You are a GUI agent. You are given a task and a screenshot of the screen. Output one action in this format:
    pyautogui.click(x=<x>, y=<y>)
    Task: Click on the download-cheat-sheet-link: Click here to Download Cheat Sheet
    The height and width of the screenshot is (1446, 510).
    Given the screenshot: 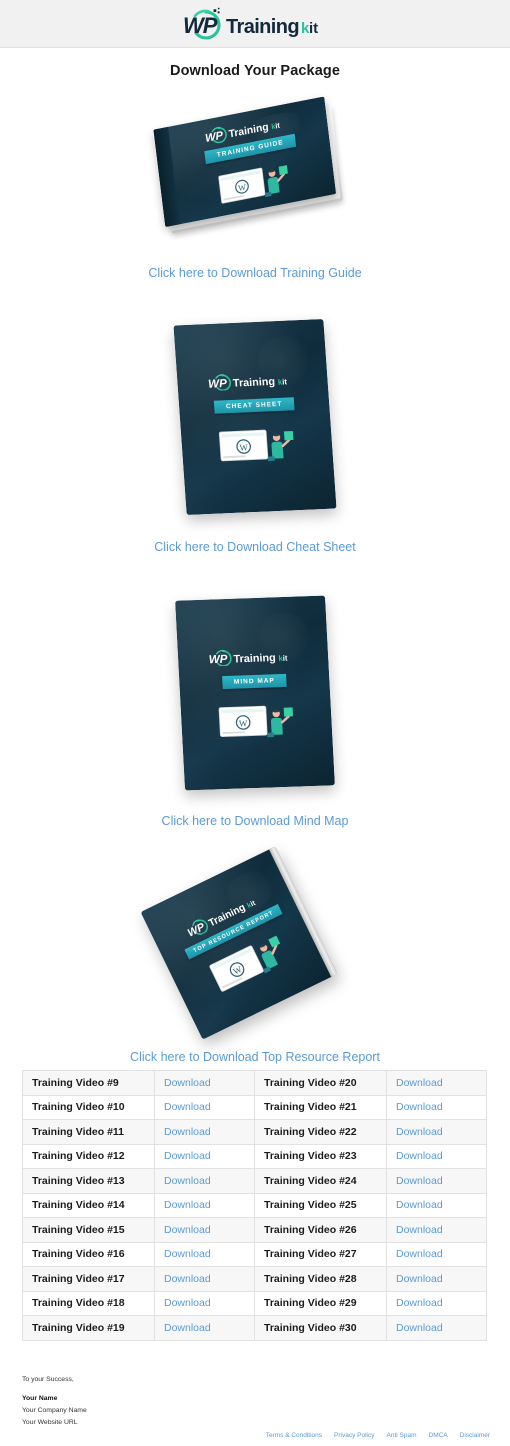 What is the action you would take?
    pyautogui.click(x=255, y=547)
    